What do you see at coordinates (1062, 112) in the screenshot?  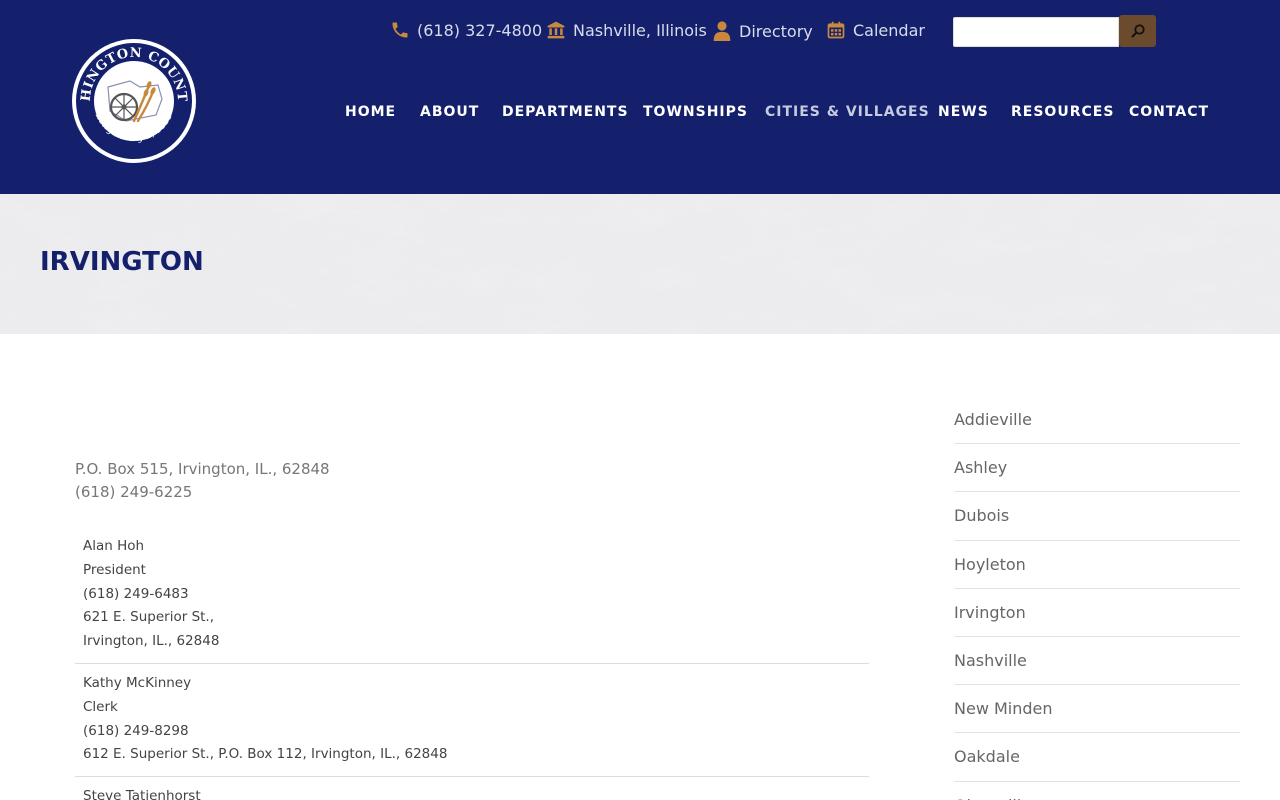 I see `nav-resources: RESOURCES` at bounding box center [1062, 112].